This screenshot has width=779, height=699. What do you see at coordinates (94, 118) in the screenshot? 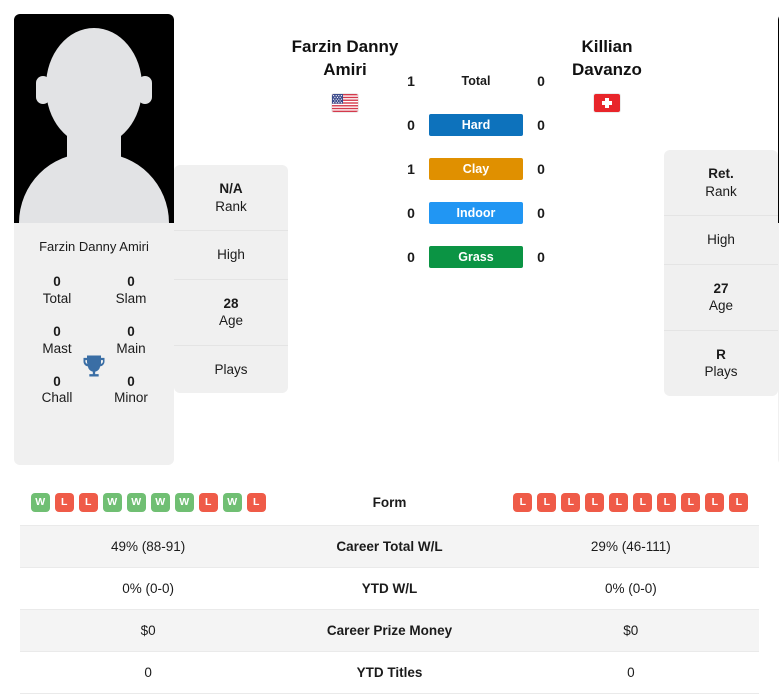
I see `left-player-photo` at bounding box center [94, 118].